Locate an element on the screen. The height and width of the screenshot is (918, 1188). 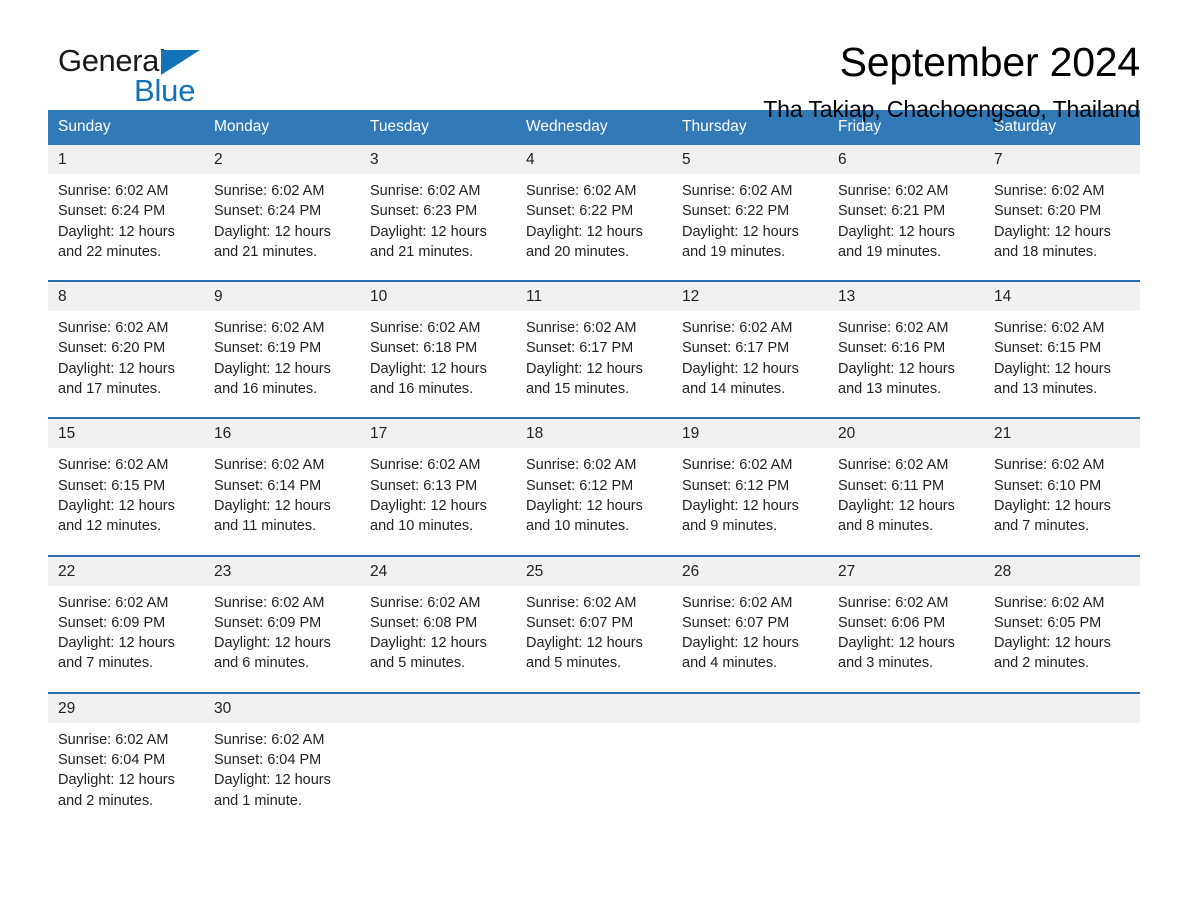
daylight-text-cont: and 11 minutes. is located at coordinates (265, 526).